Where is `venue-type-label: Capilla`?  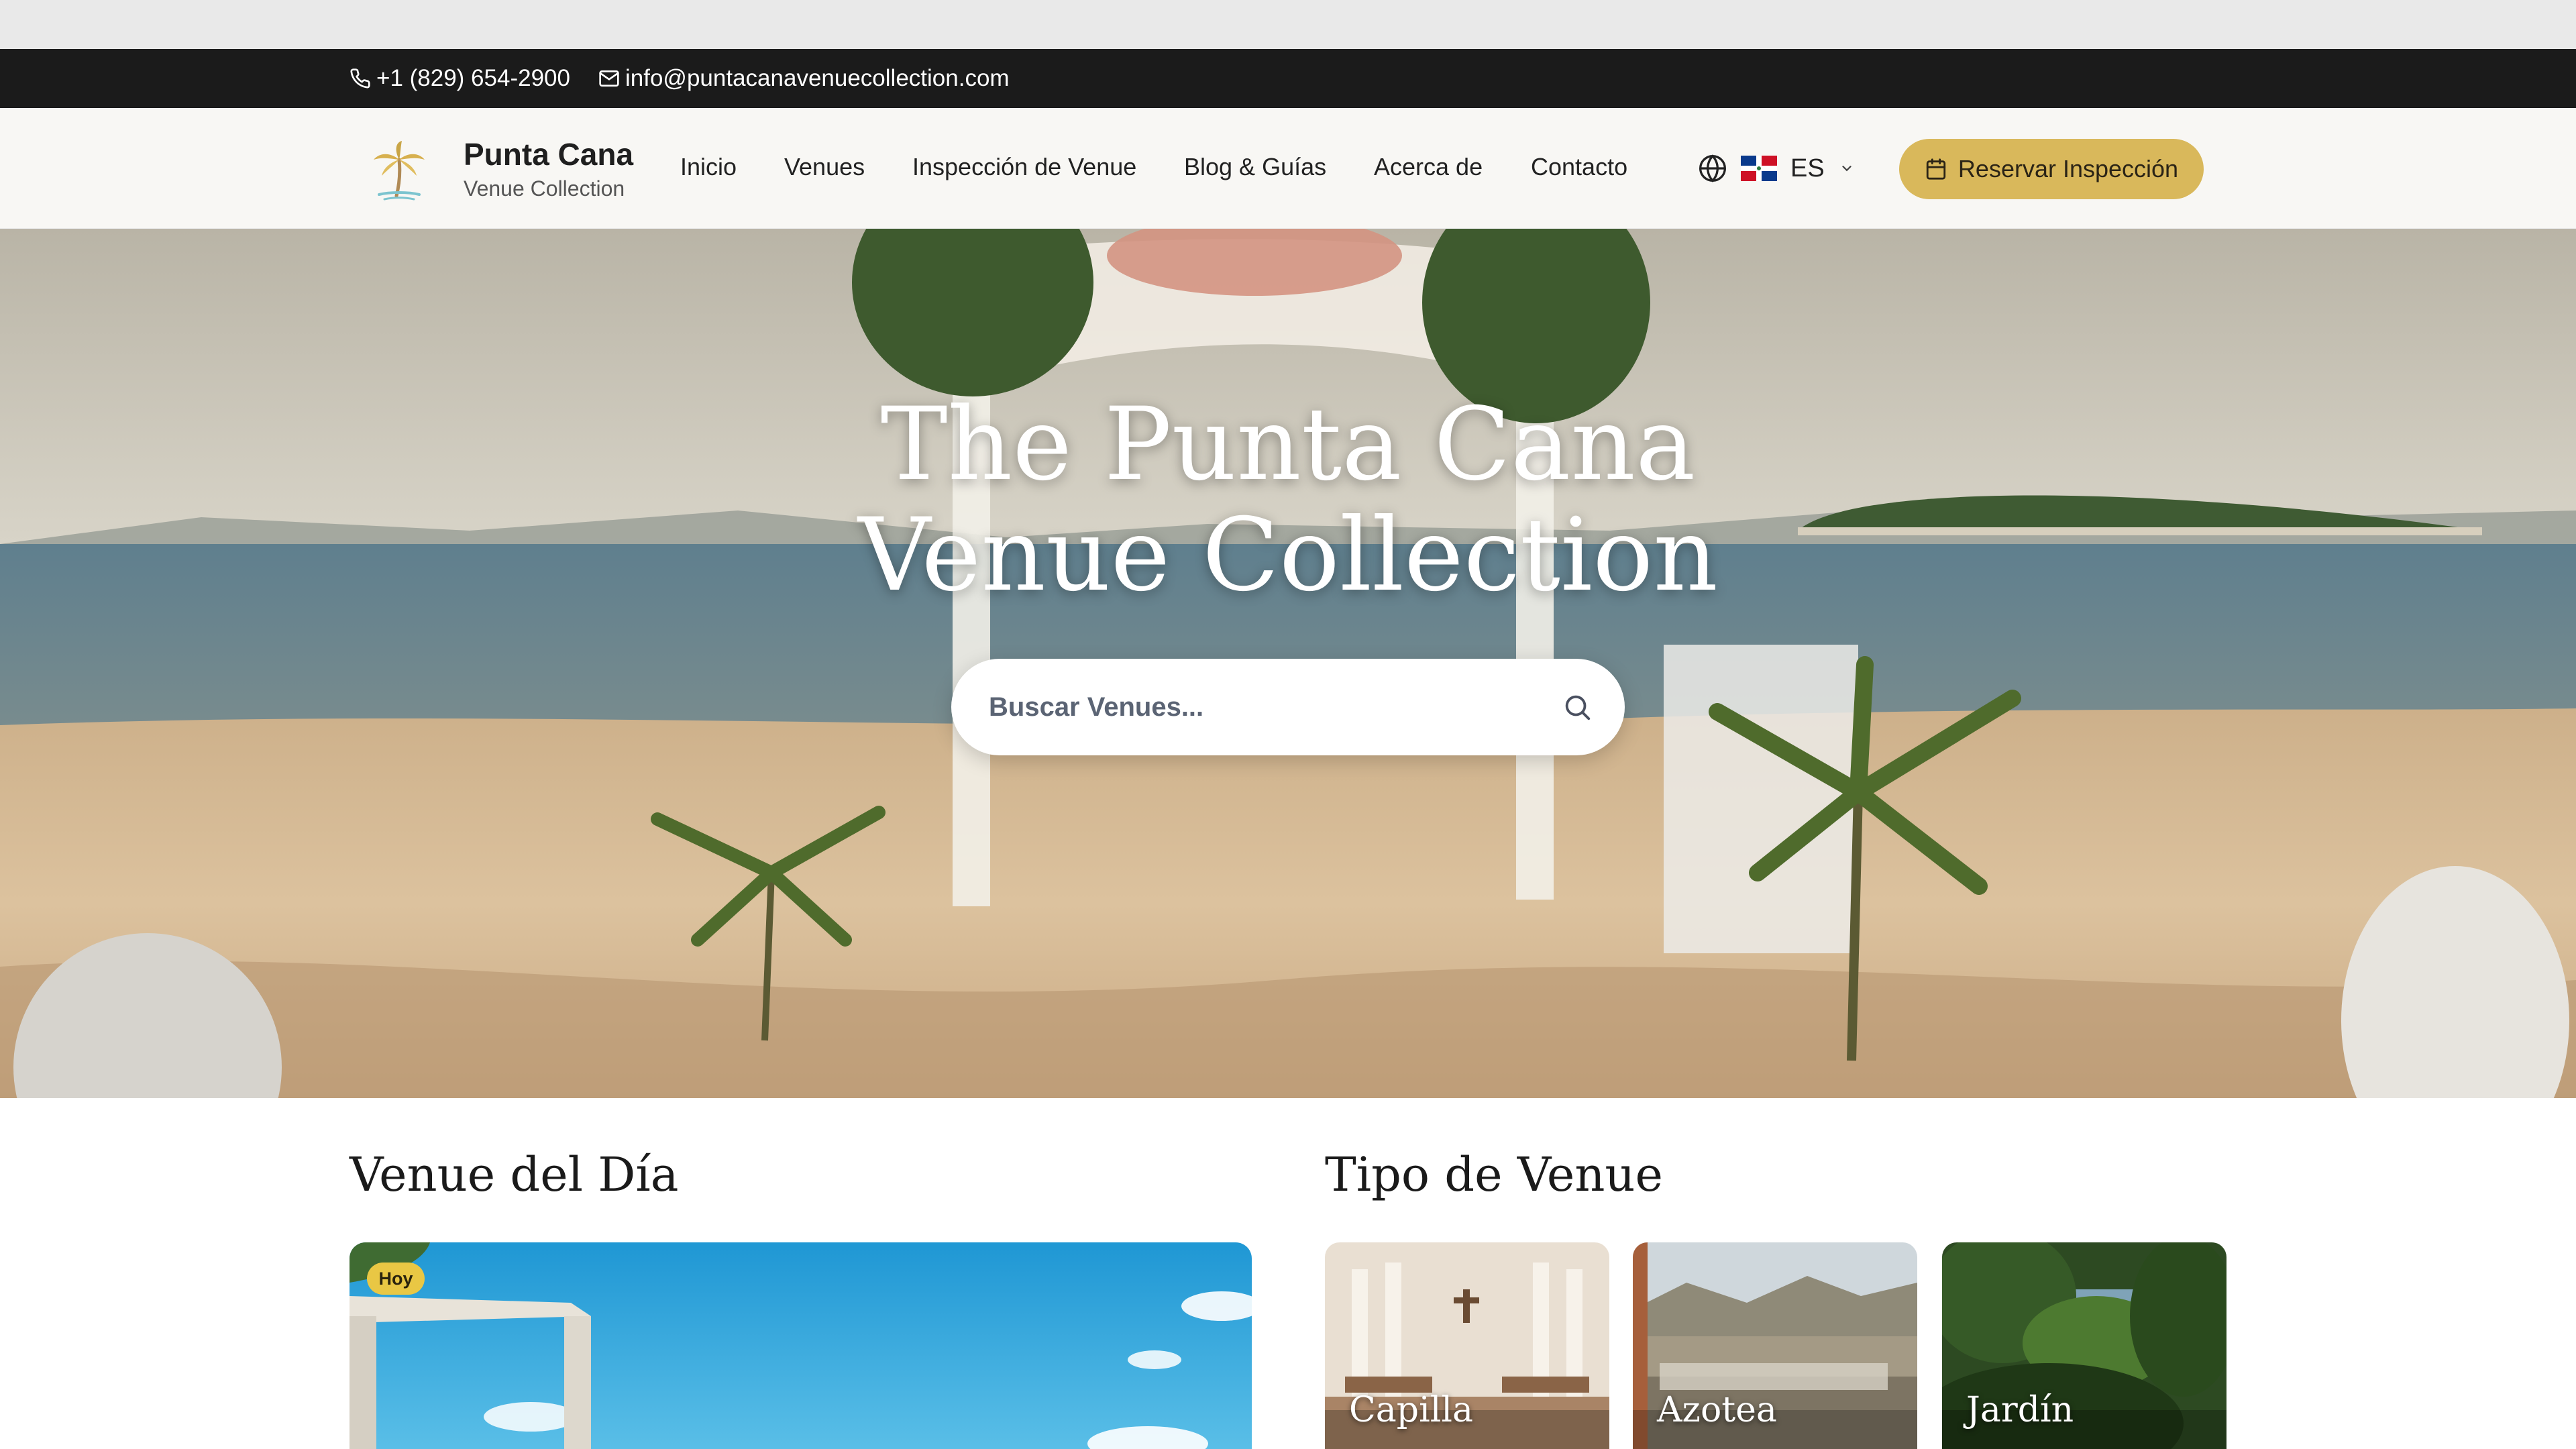 venue-type-label: Capilla is located at coordinates (1411, 1410).